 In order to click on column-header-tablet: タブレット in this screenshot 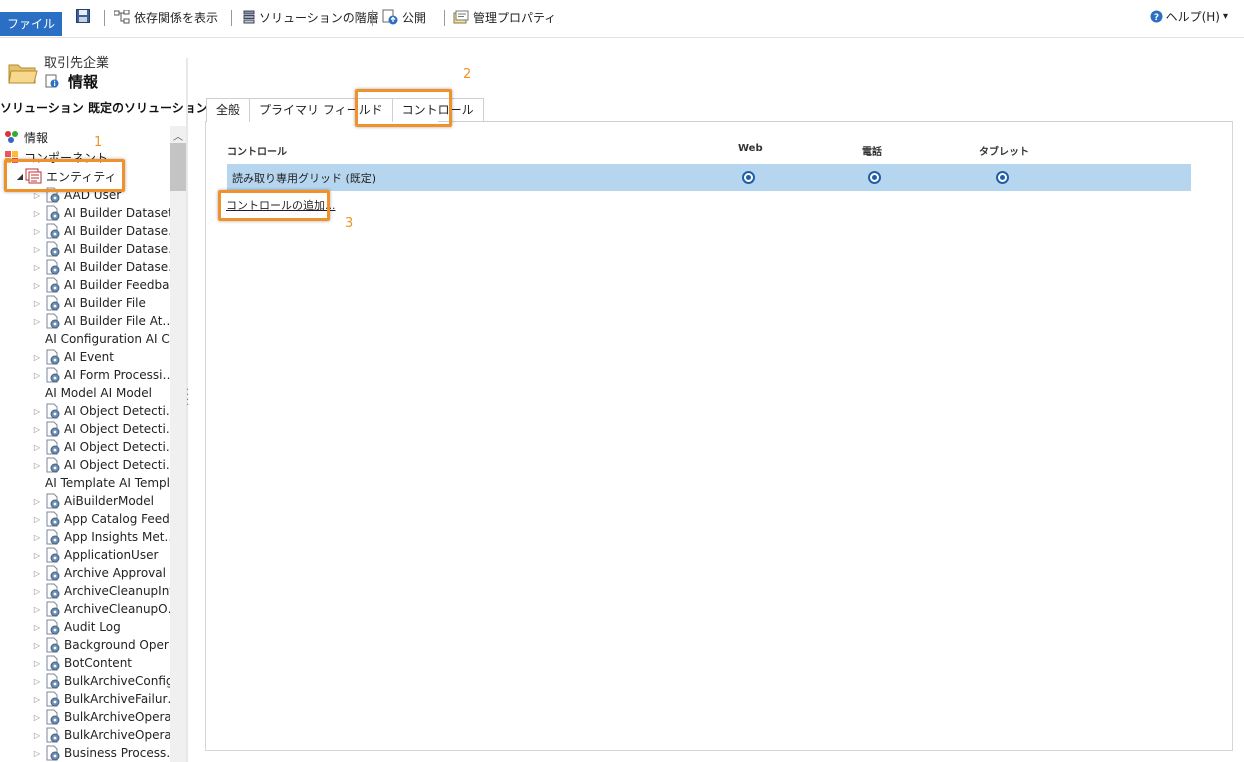, I will do `click(1004, 152)`.